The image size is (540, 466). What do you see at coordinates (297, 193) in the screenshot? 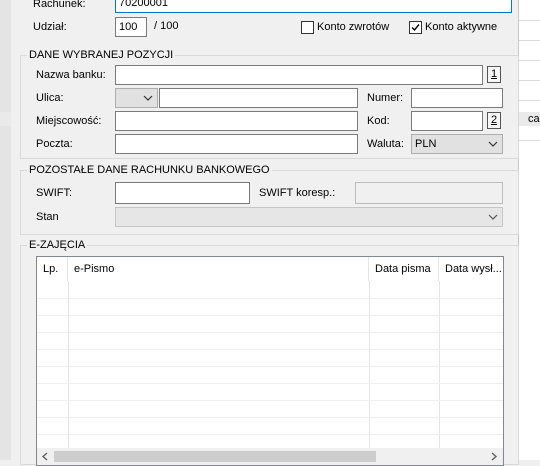
I see `swift-koresp-label: SWIFT koresp.:` at bounding box center [297, 193].